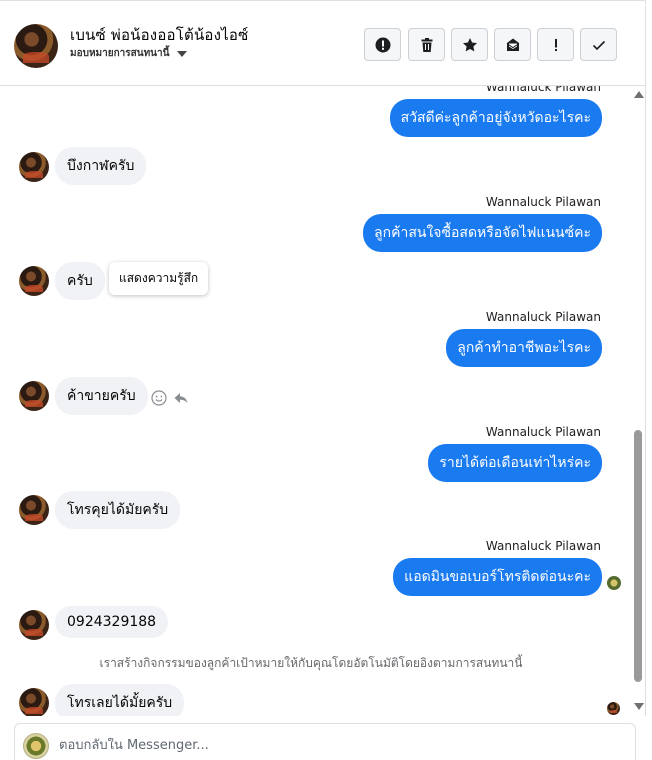  I want to click on incoming-message: บึงกาฬครับ, so click(101, 166).